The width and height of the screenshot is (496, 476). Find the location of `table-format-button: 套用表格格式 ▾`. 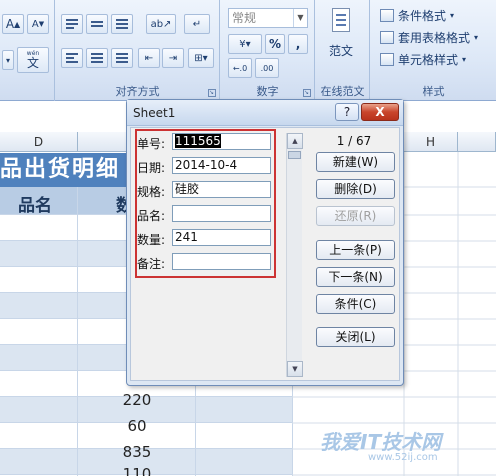

table-format-button: 套用表格格式 ▾ is located at coordinates (429, 37).